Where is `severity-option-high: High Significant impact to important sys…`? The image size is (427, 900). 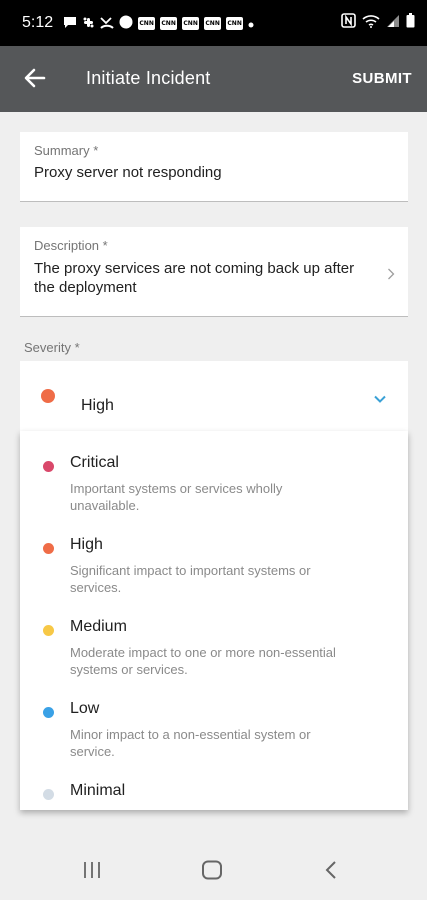
severity-option-high: High Significant impact to important sys… is located at coordinates (214, 569).